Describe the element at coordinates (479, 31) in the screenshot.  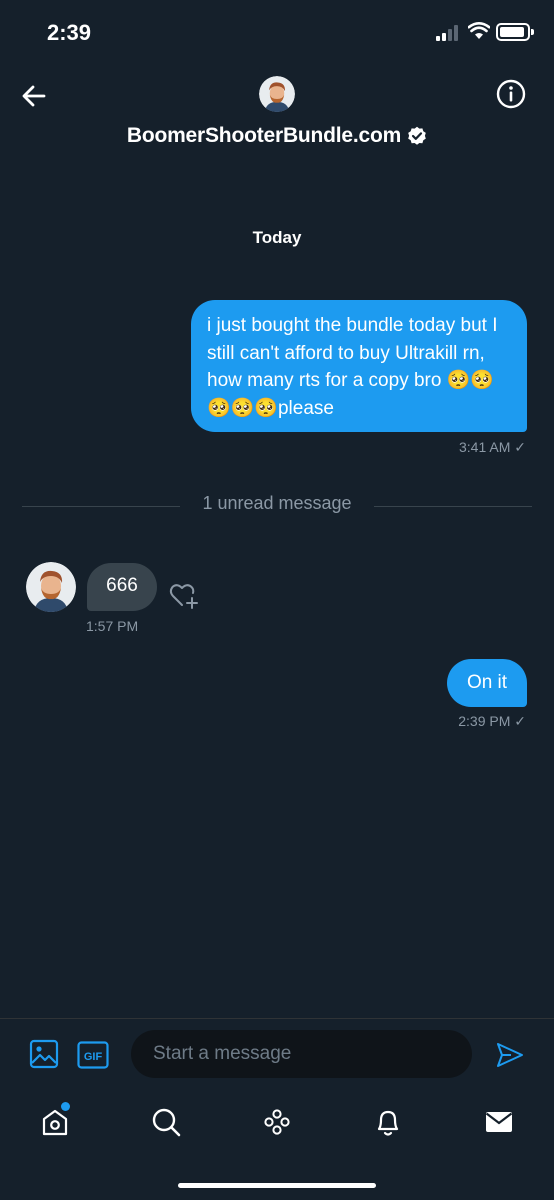
I see `wifi-icon` at that location.